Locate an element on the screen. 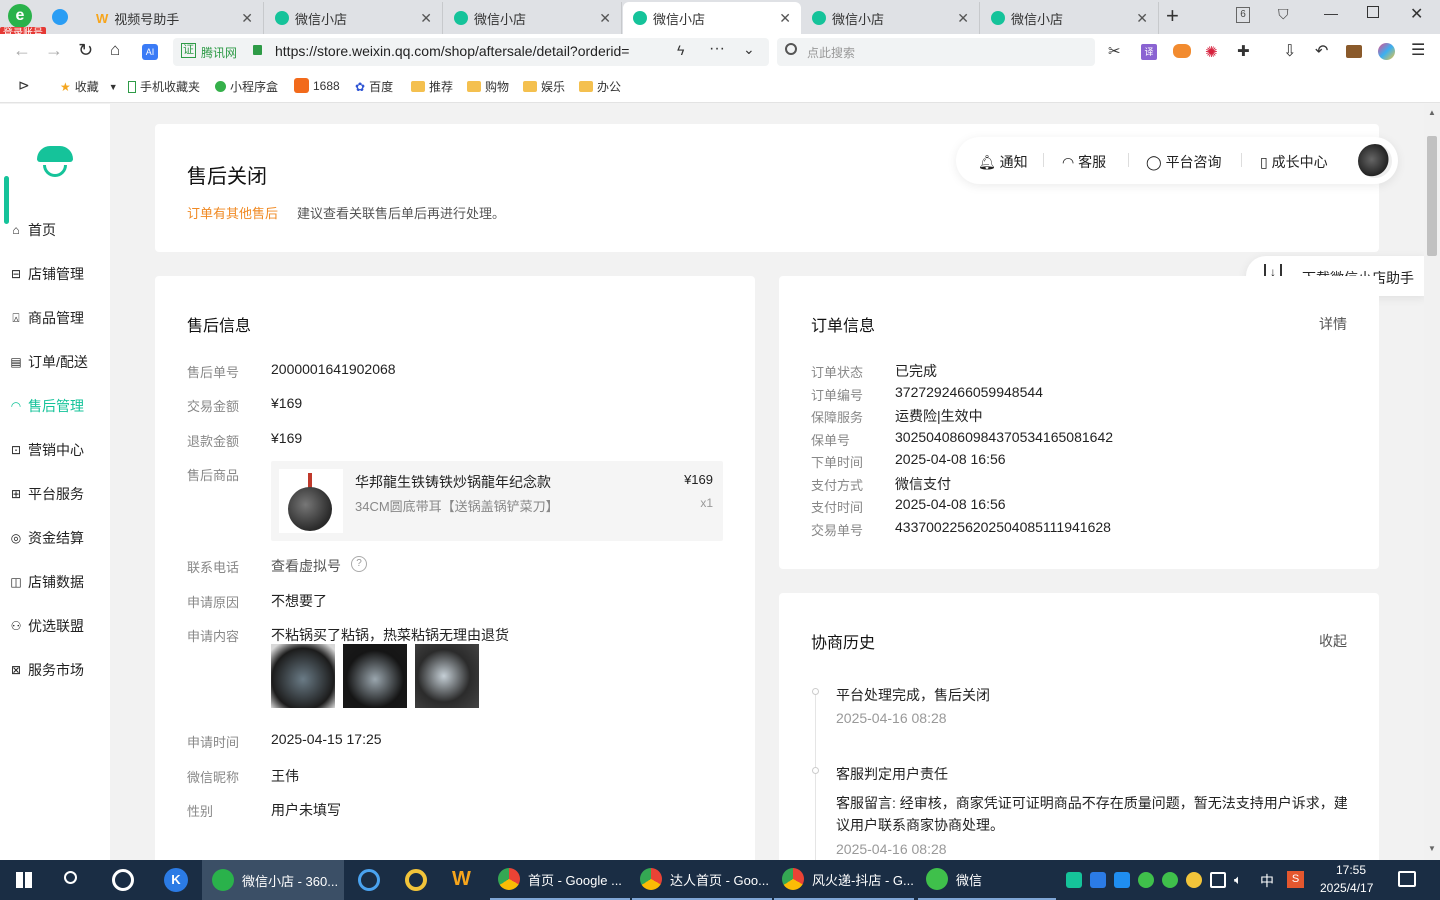  sidebar-item-products: ⍓ 商品管理 is located at coordinates (47, 318).